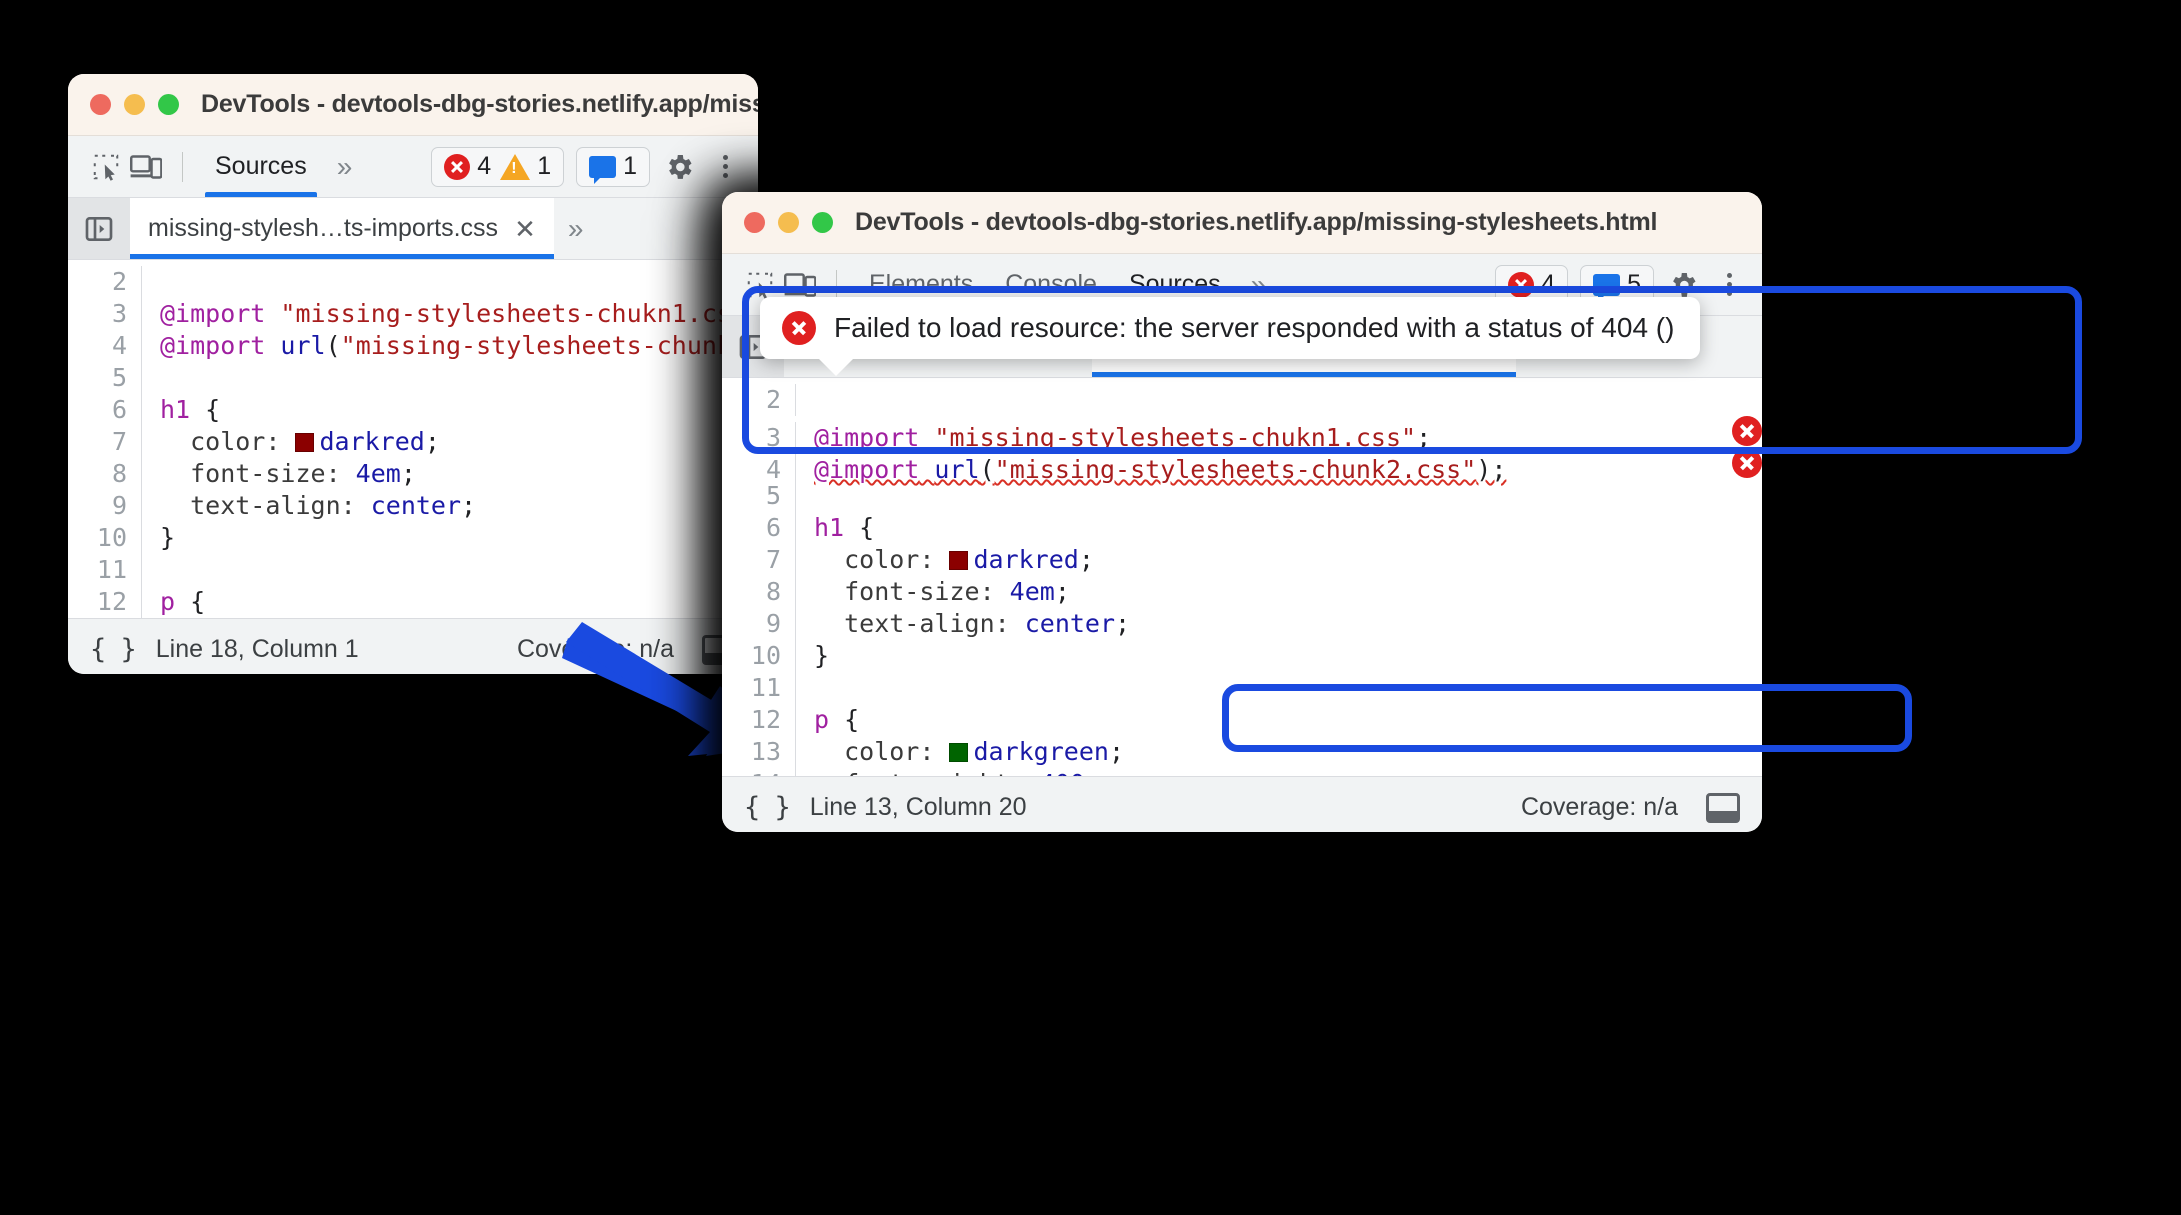 This screenshot has height=1215, width=2181. Describe the element at coordinates (413, 167) in the screenshot. I see `devtools-toolbar-back: Sources » 4 1 1` at that location.